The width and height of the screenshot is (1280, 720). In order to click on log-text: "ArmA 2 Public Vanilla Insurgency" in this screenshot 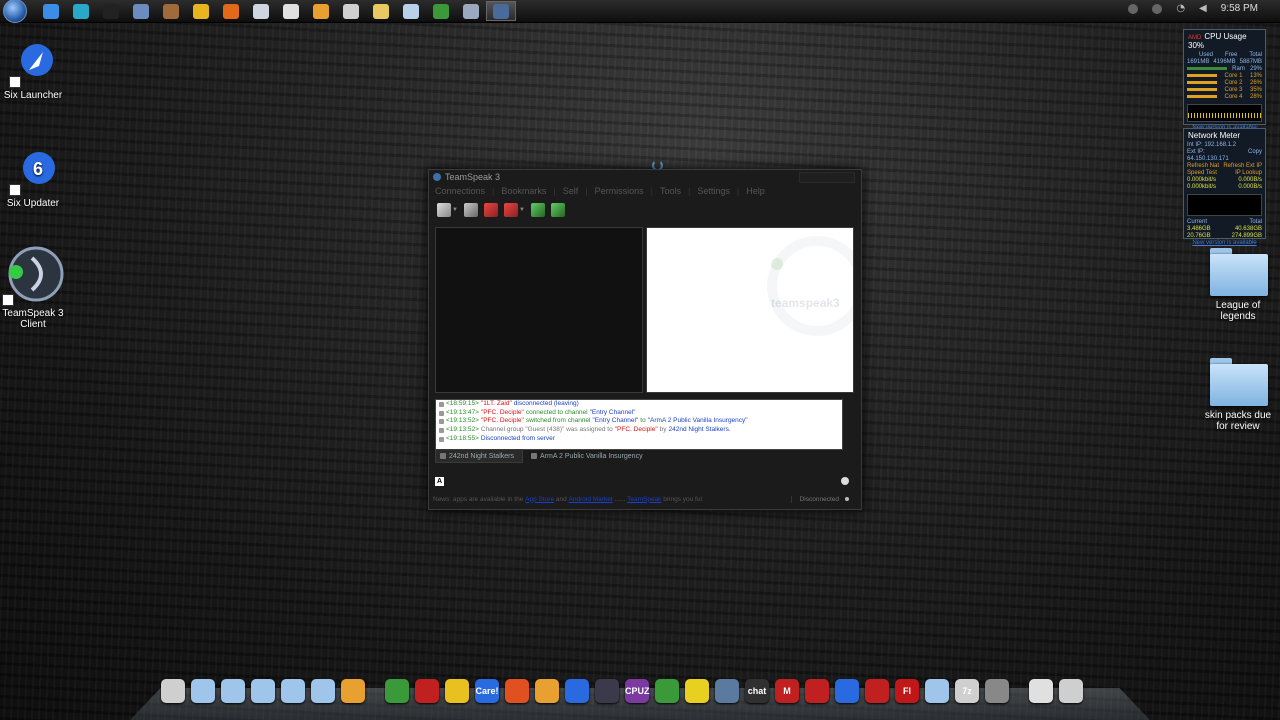, I will do `click(698, 421)`.